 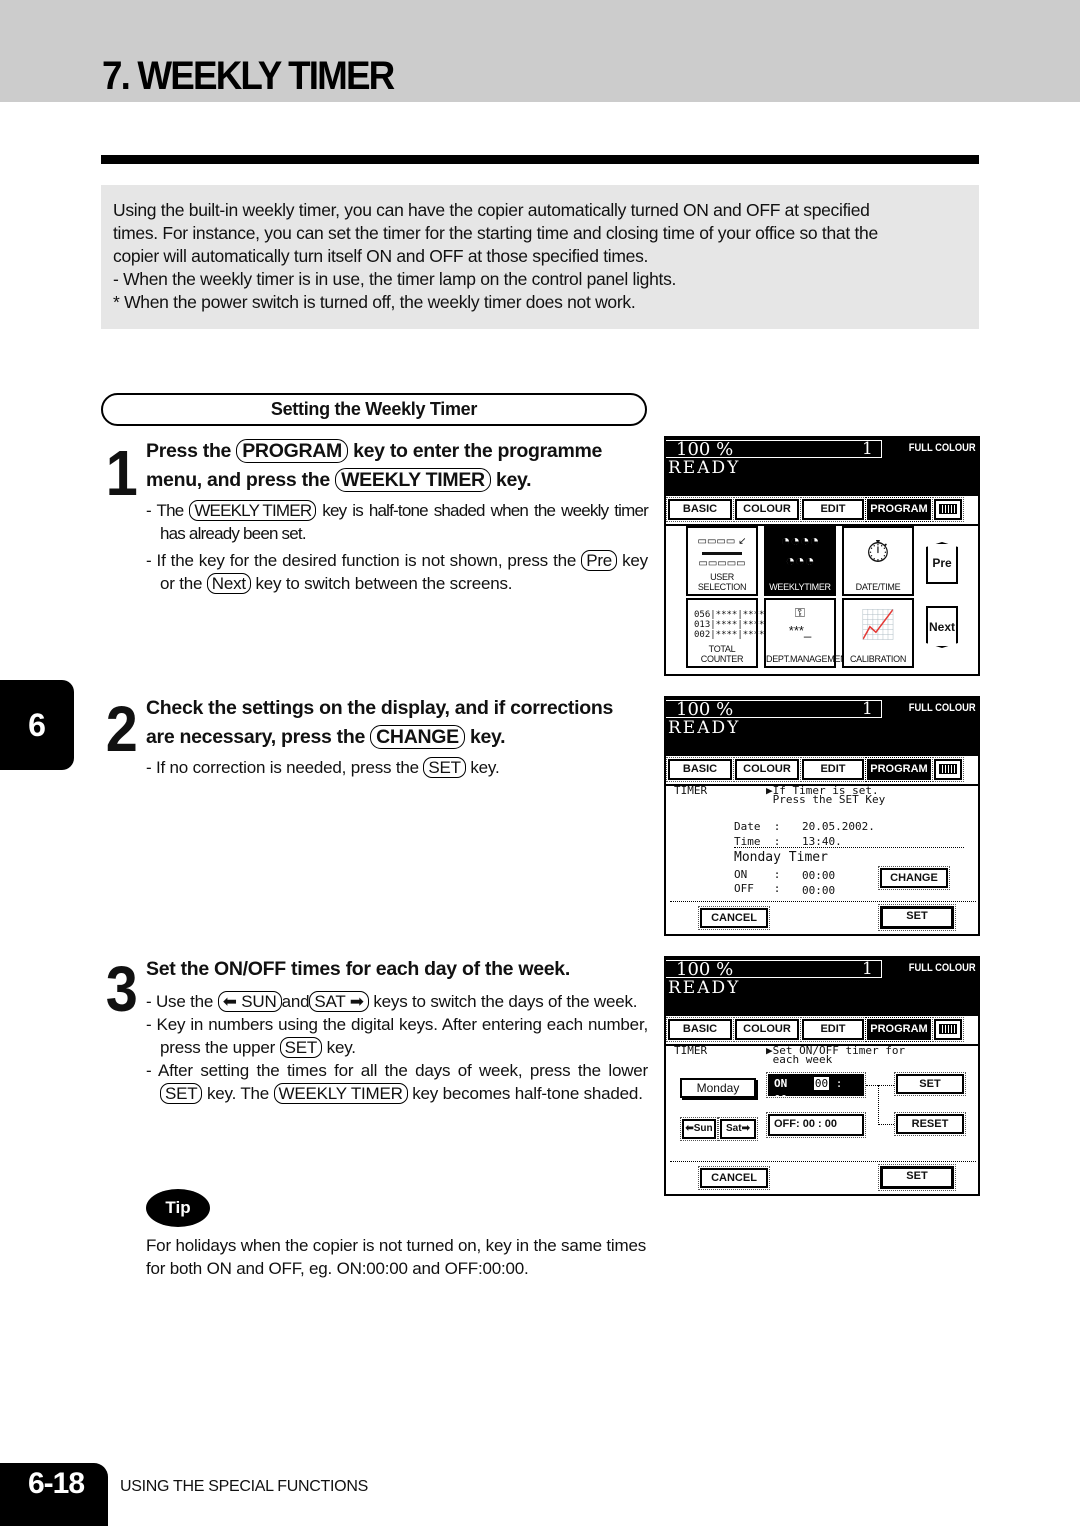 What do you see at coordinates (808, 633) in the screenshot?
I see `dept-management-button: ⚿ ***_ DEPT.MANAGEMENT` at bounding box center [808, 633].